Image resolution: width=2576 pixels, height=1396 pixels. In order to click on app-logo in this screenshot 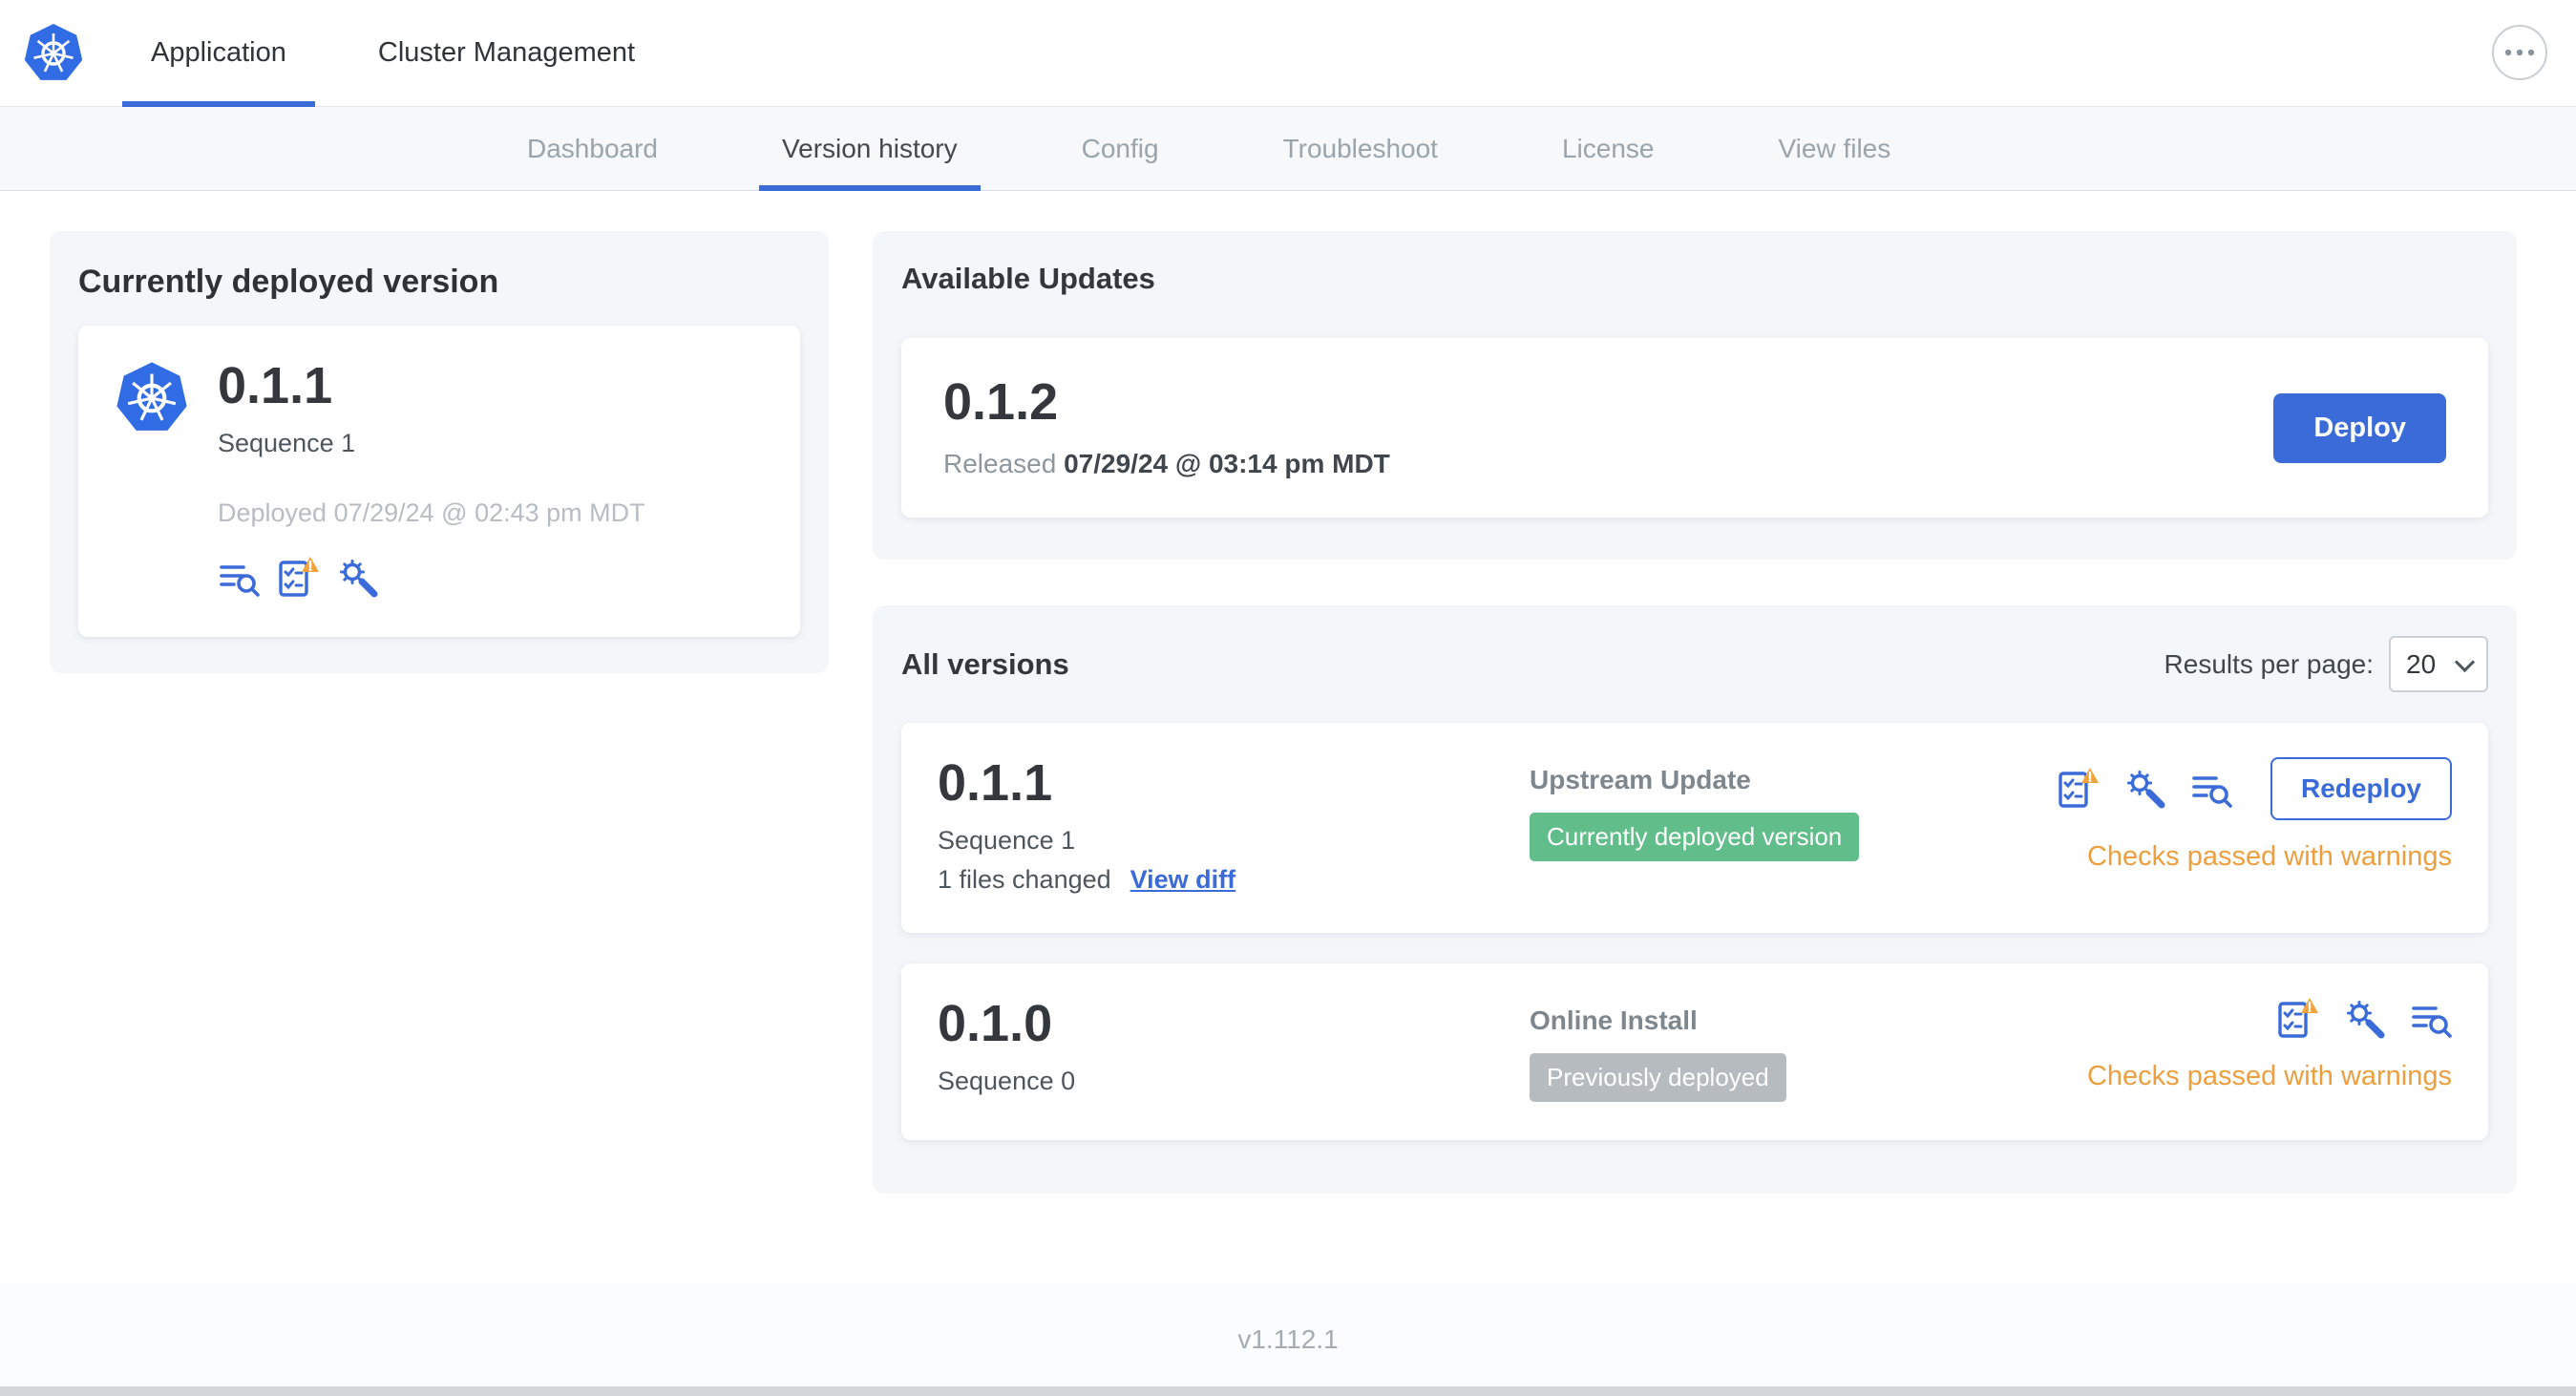, I will do `click(61, 53)`.